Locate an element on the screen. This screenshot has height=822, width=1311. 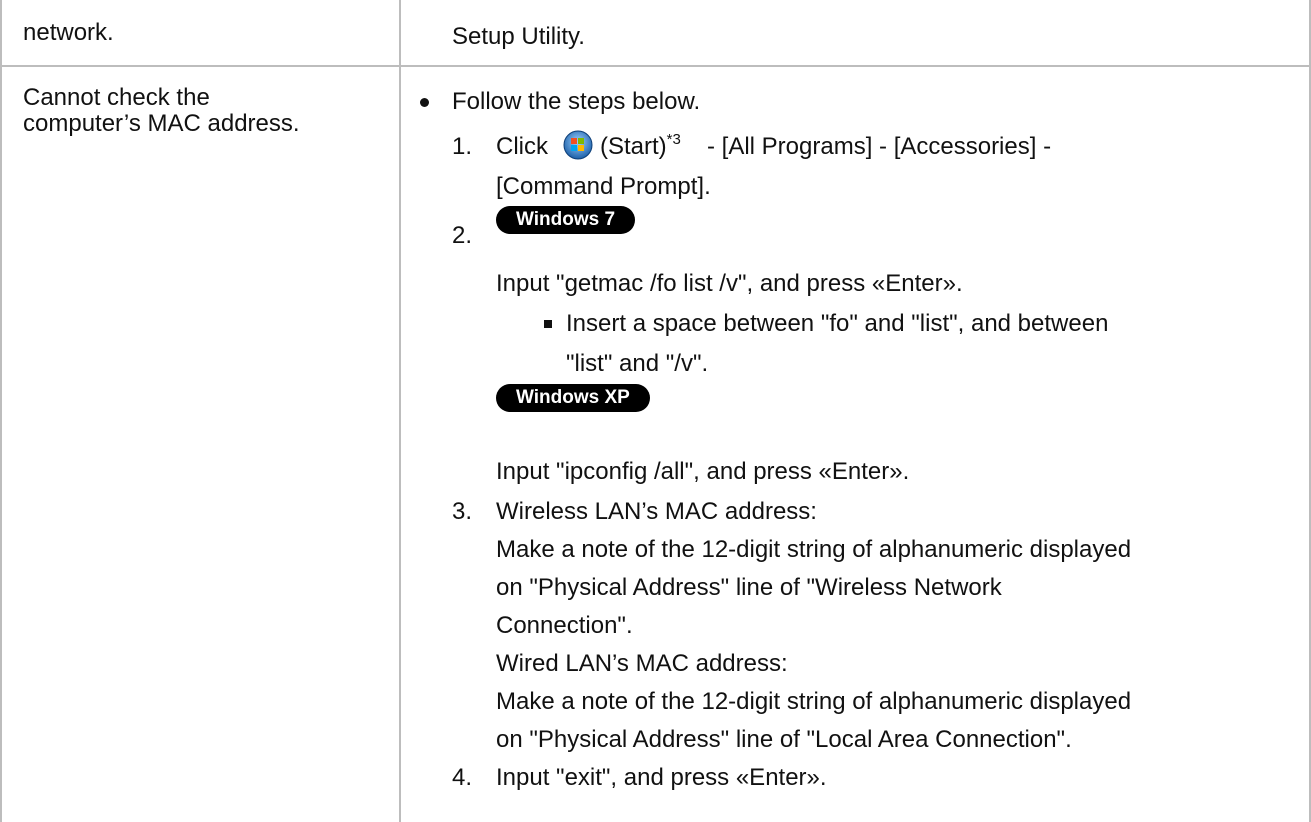
bullet-text: Follow the steps below. is located at coordinates (576, 101).